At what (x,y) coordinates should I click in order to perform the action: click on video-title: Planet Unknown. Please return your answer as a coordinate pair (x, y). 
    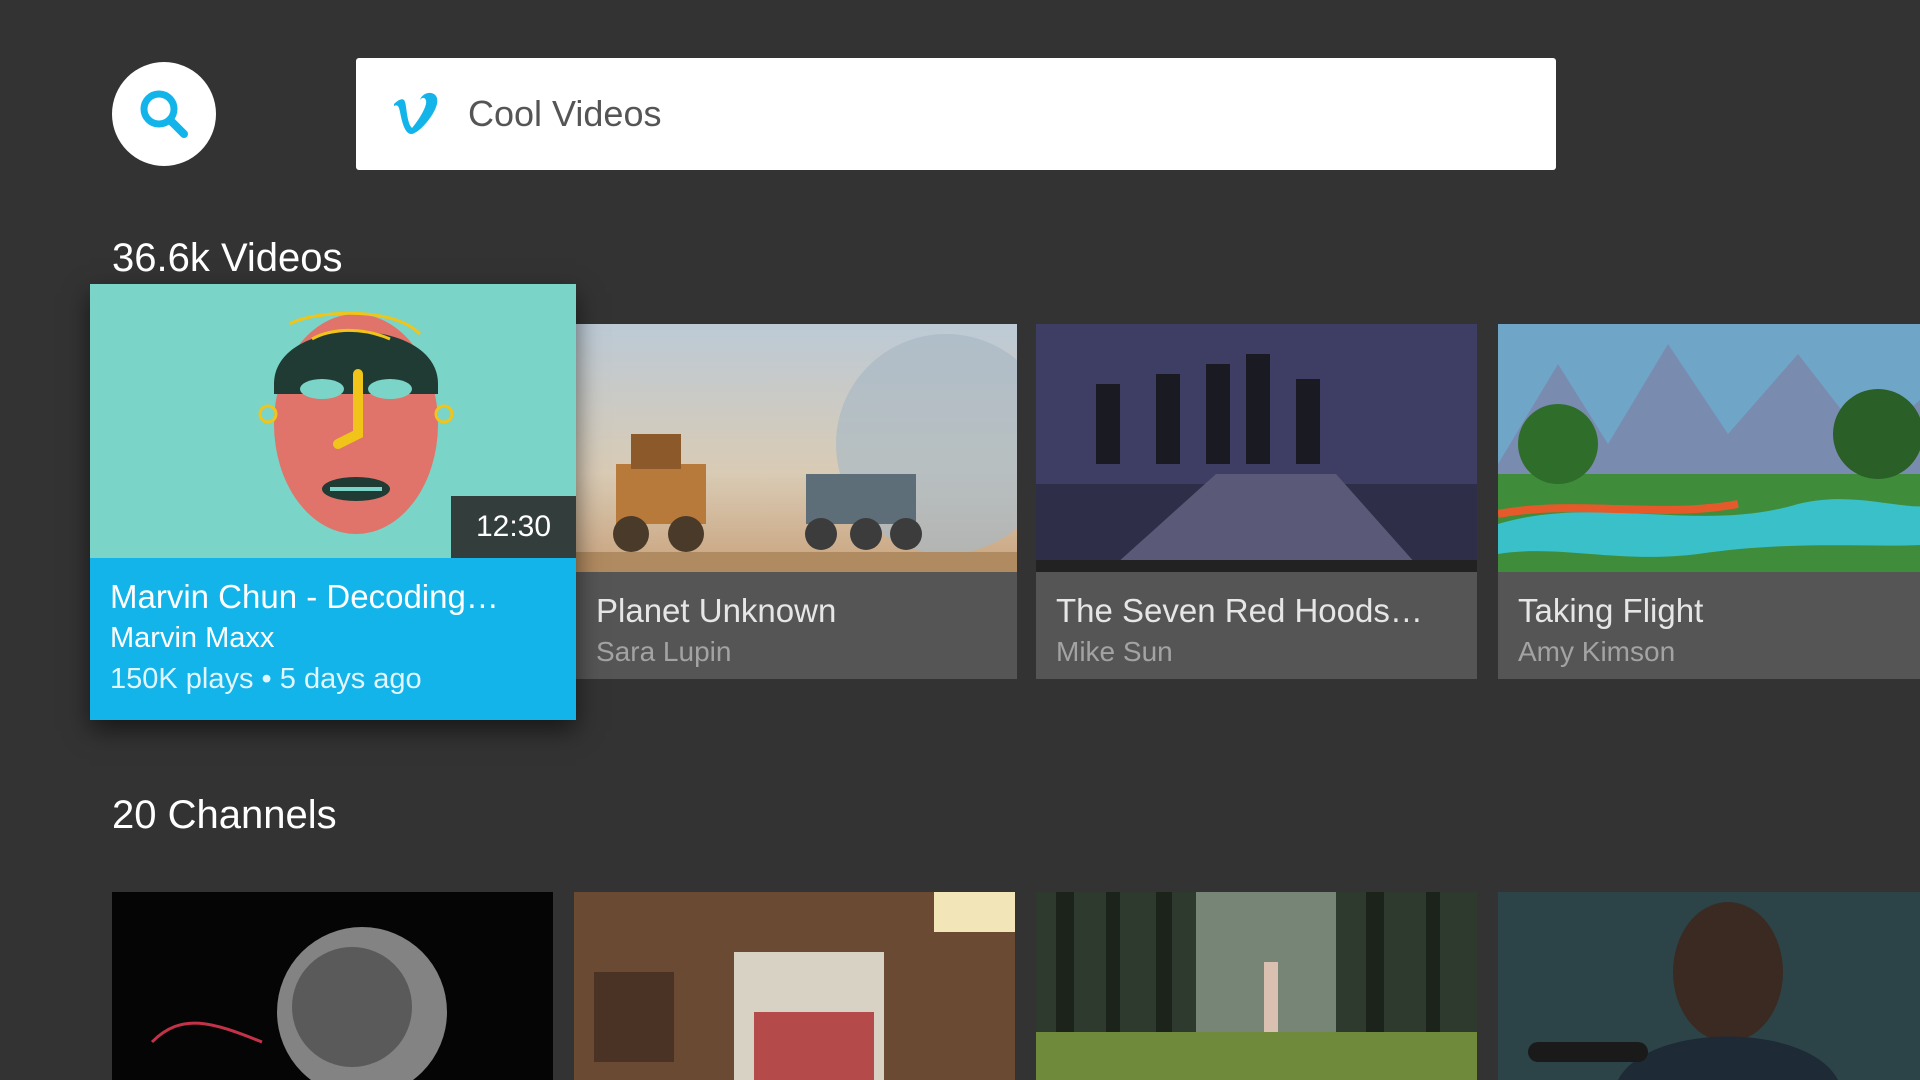
    Looking at the image, I should click on (716, 610).